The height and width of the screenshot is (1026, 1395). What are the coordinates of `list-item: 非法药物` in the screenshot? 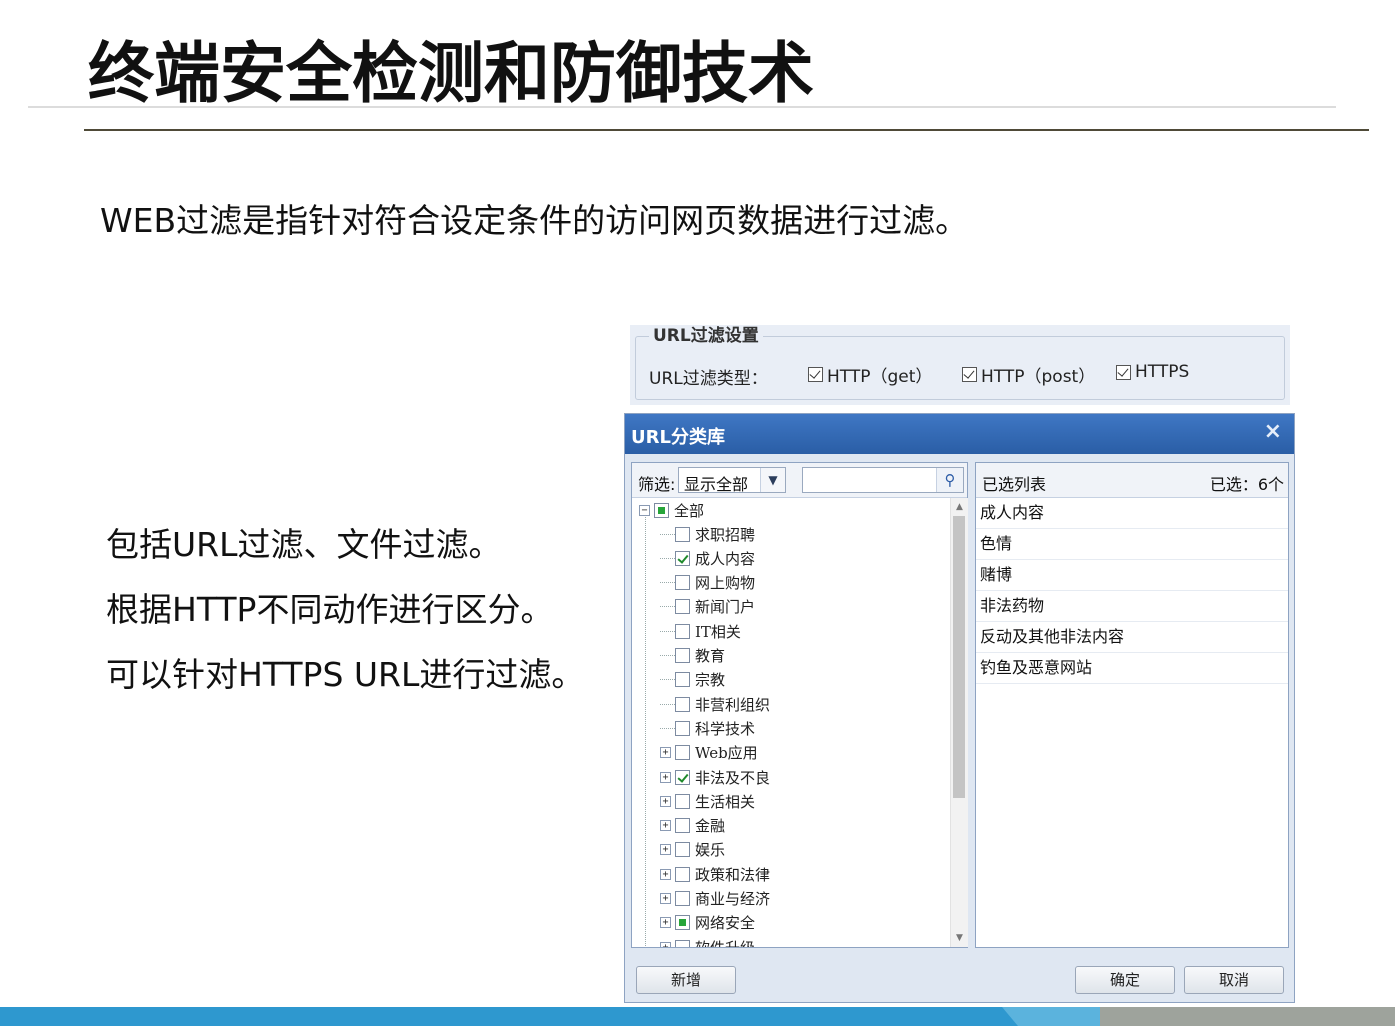 It's located at (1132, 606).